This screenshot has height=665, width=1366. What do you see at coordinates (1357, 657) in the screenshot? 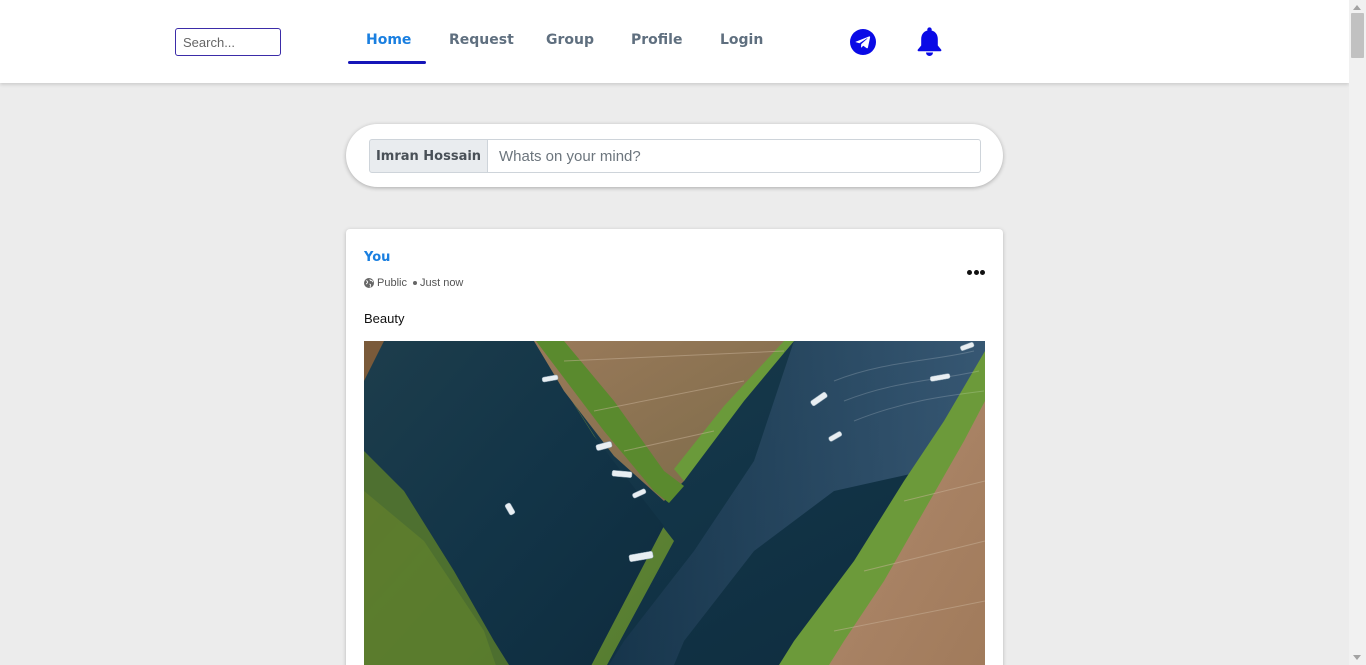
I see `scroll-down-icon` at bounding box center [1357, 657].